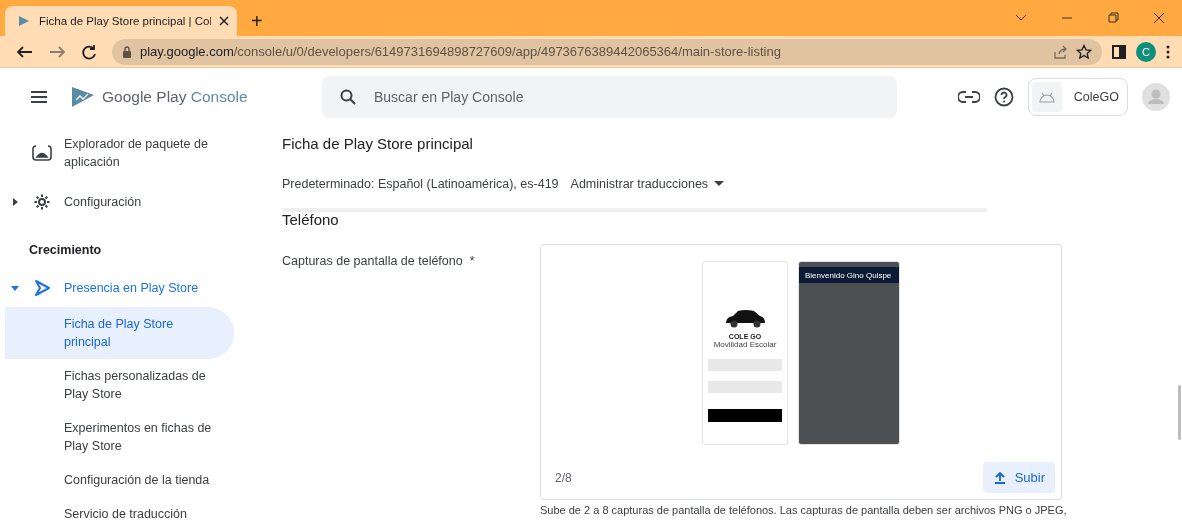 The width and height of the screenshot is (1182, 526). What do you see at coordinates (42, 202) in the screenshot?
I see `gear-icon` at bounding box center [42, 202].